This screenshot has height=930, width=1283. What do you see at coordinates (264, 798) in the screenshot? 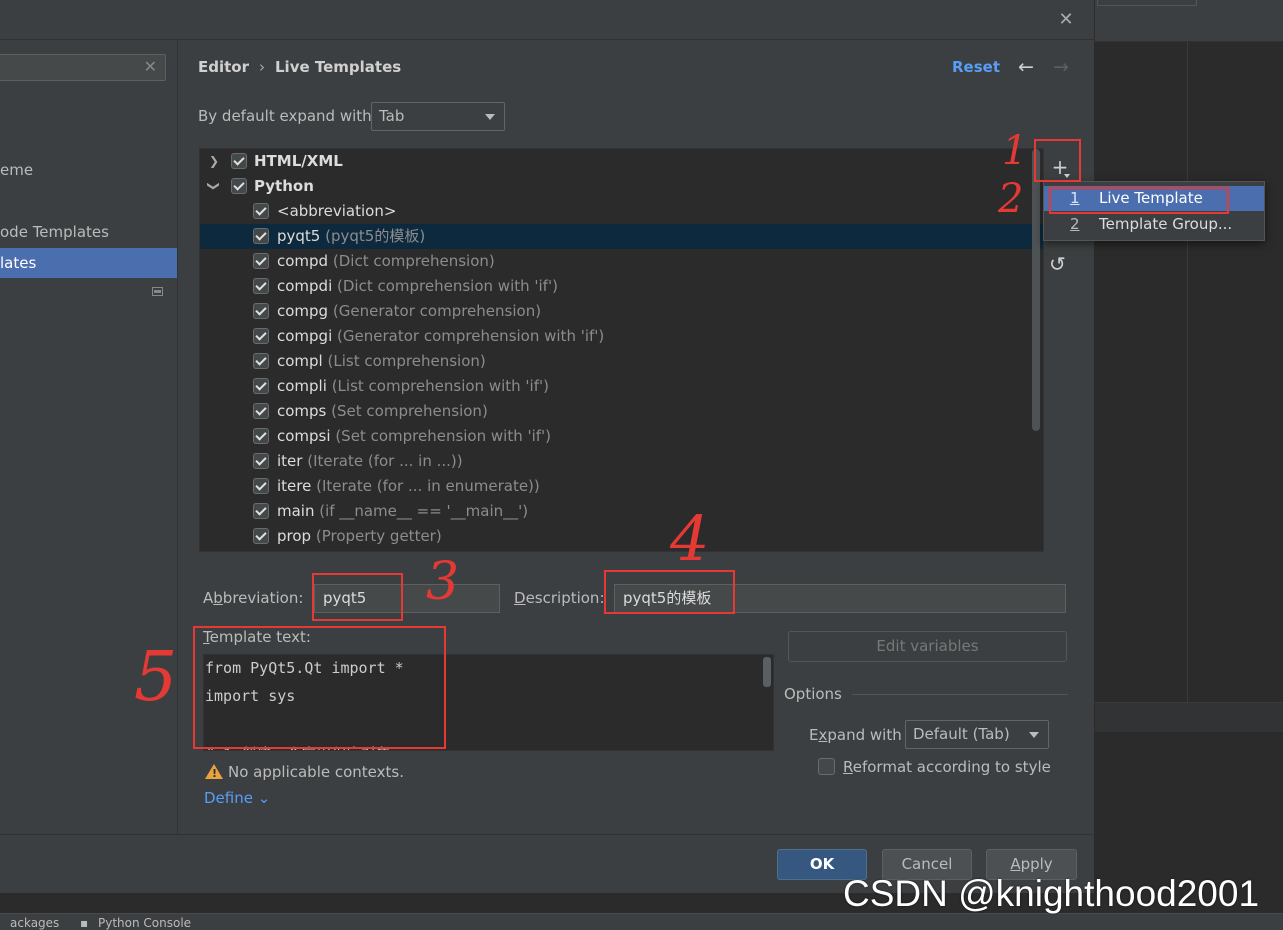
I see `chevron-down-icon: ⌄` at bounding box center [264, 798].